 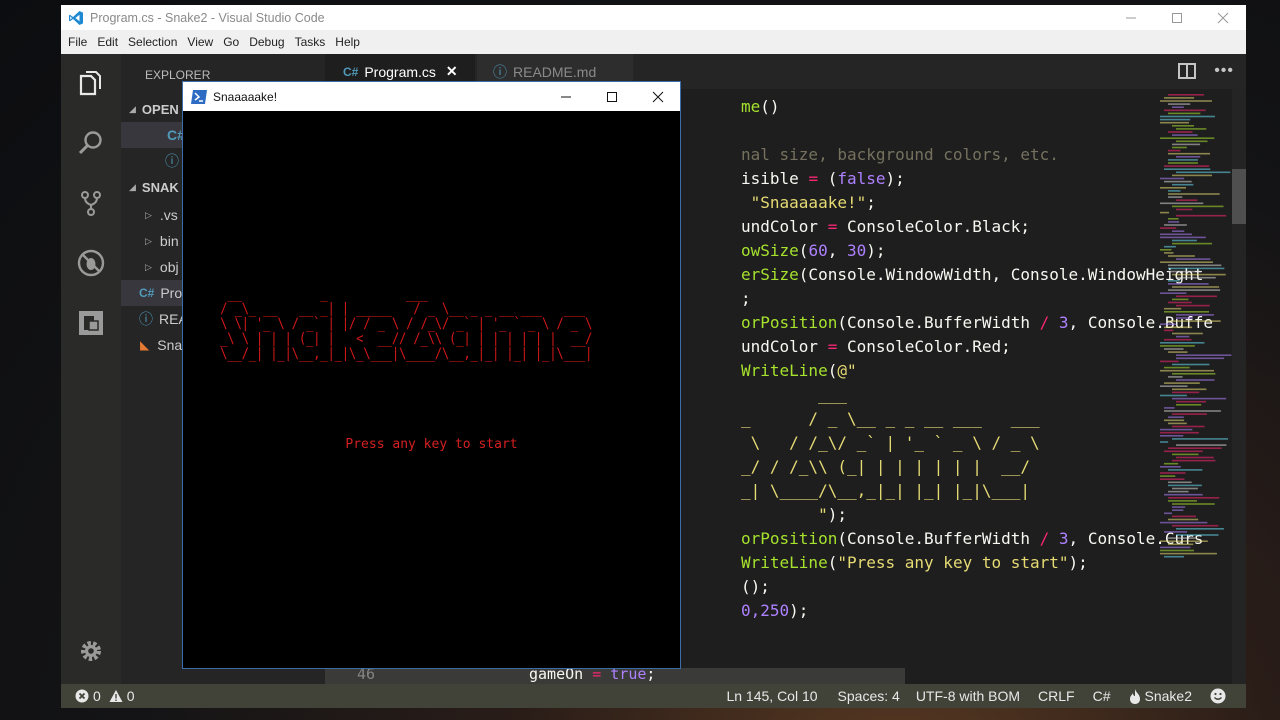 I want to click on project-selector: Snake2, so click(x=1160, y=696).